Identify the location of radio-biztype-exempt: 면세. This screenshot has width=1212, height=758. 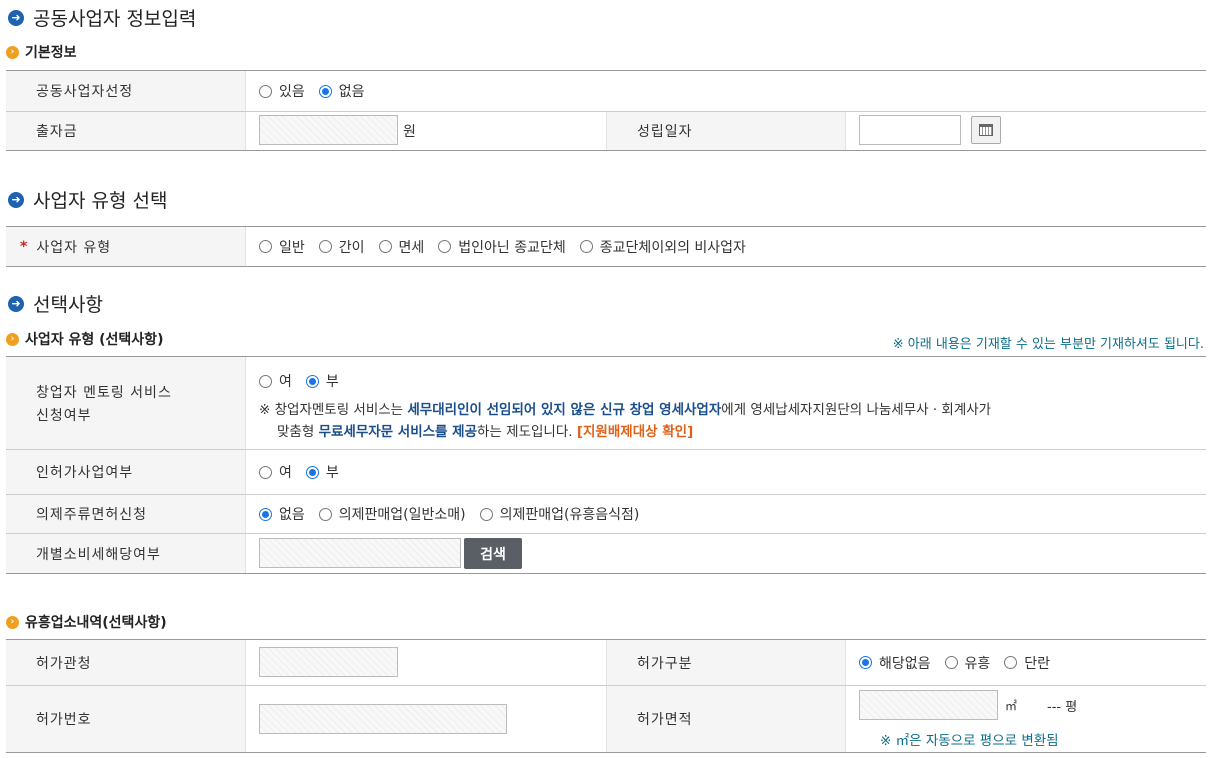
(401, 247).